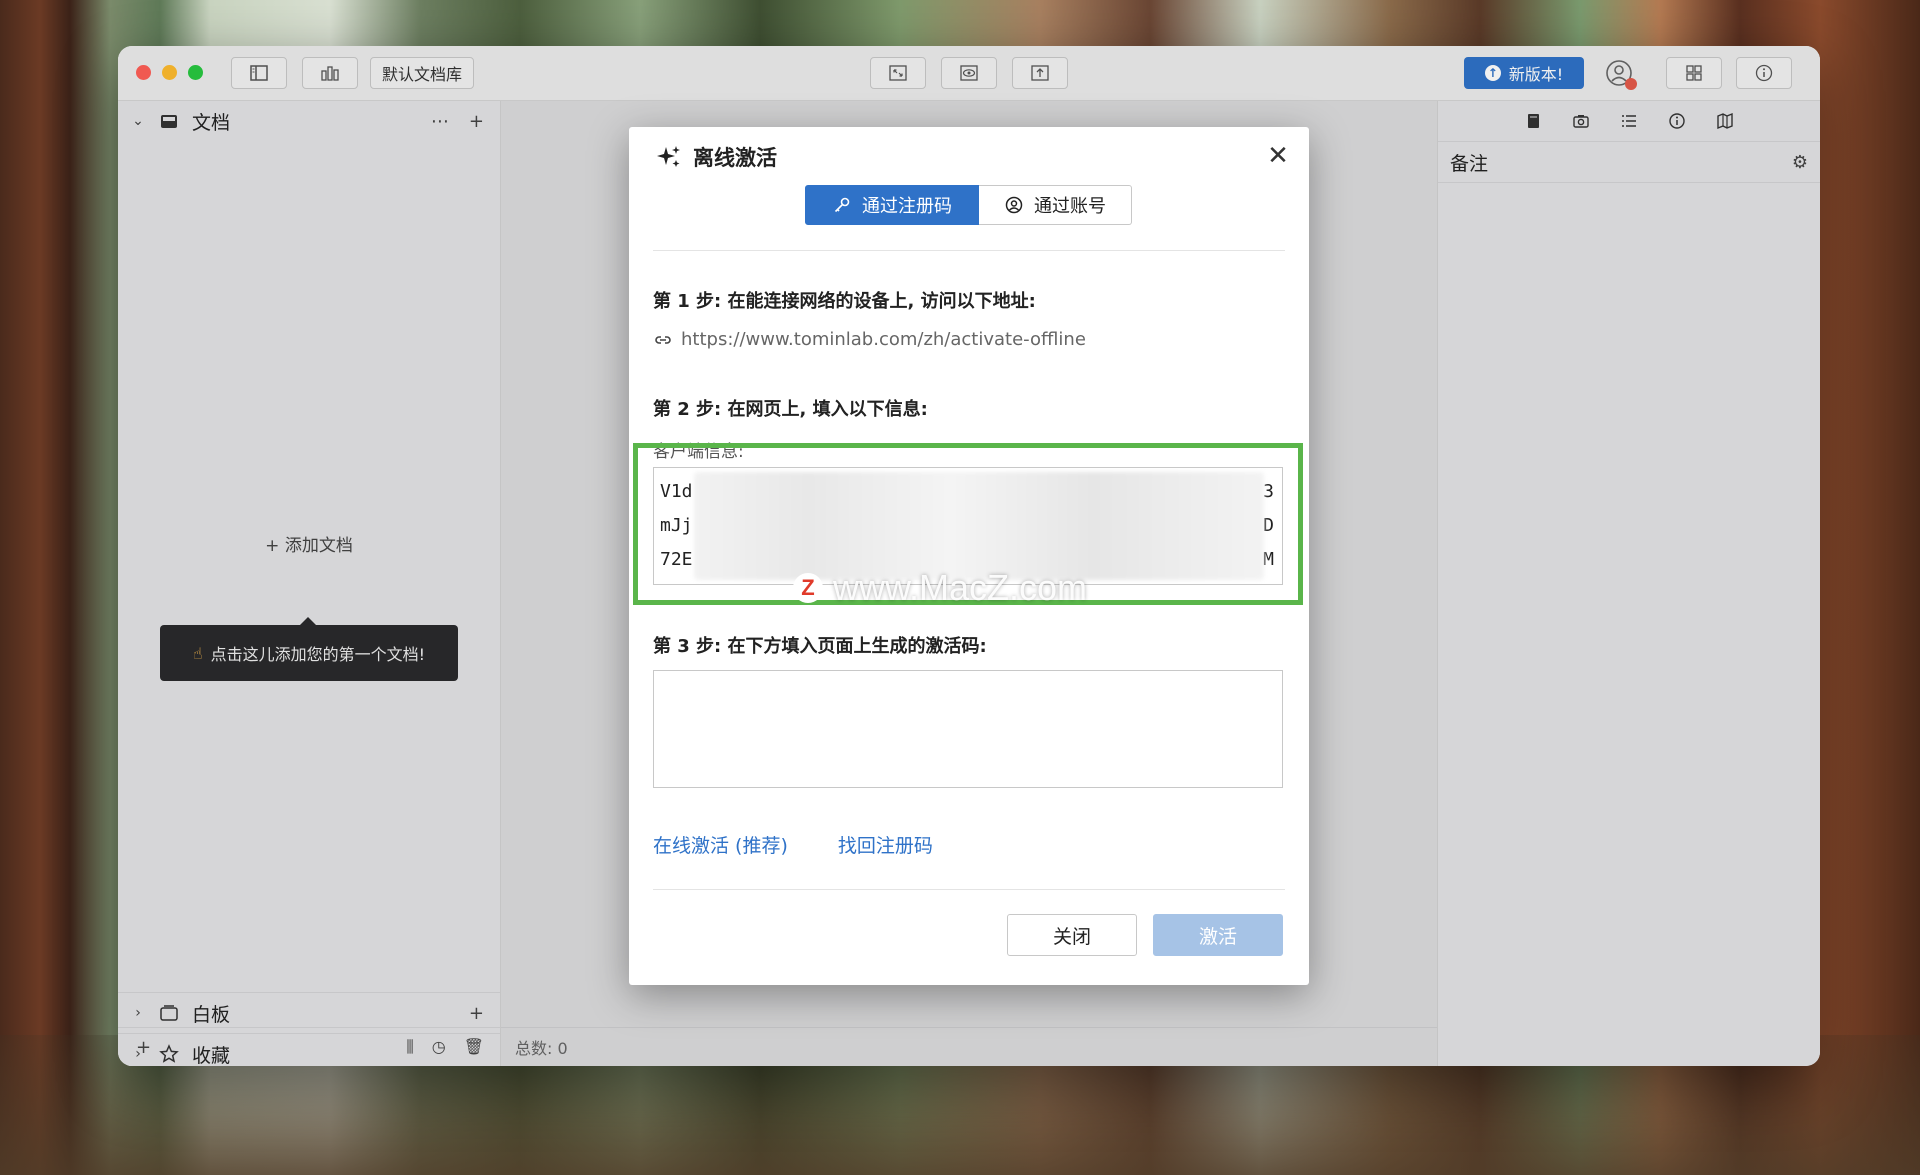 Image resolution: width=1920 pixels, height=1175 pixels. I want to click on activation-code-input, so click(968, 729).